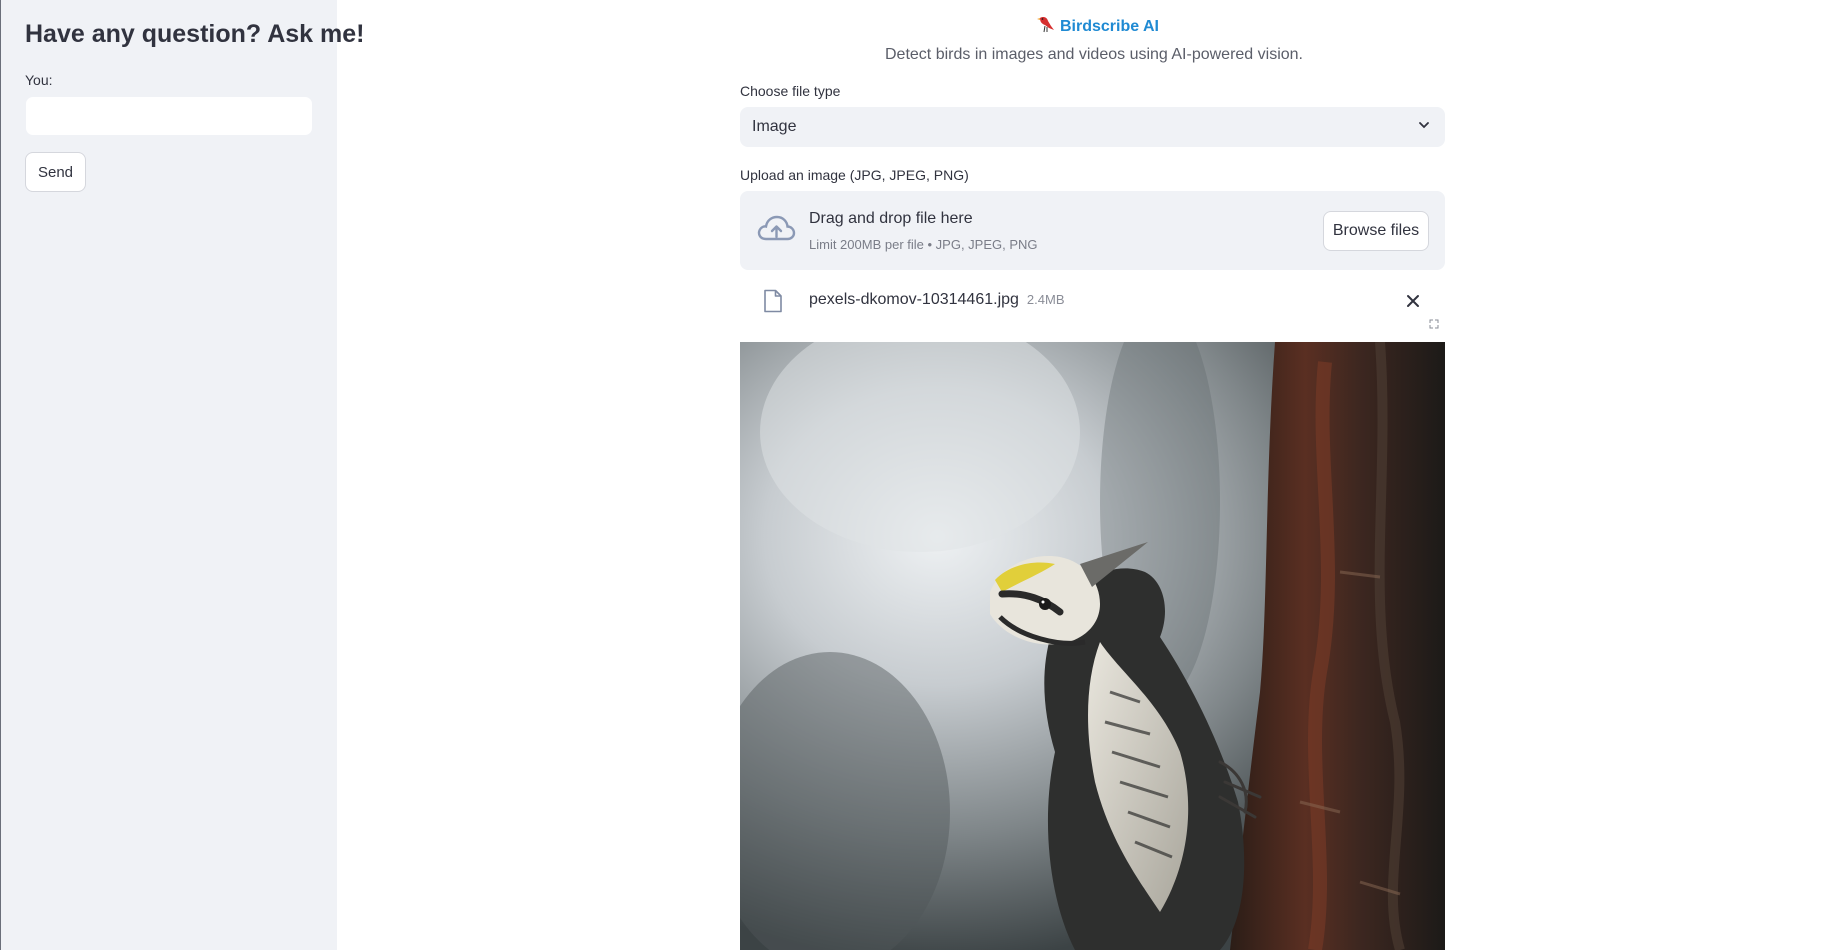 This screenshot has height=950, width=1838. Describe the element at coordinates (776, 232) in the screenshot. I see `cloud-upload-icon` at that location.